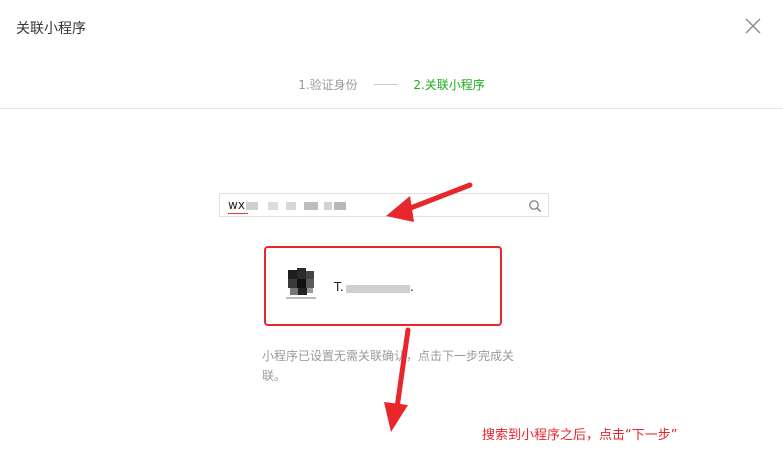 The image size is (783, 460). Describe the element at coordinates (535, 206) in the screenshot. I see `search-icon` at that location.